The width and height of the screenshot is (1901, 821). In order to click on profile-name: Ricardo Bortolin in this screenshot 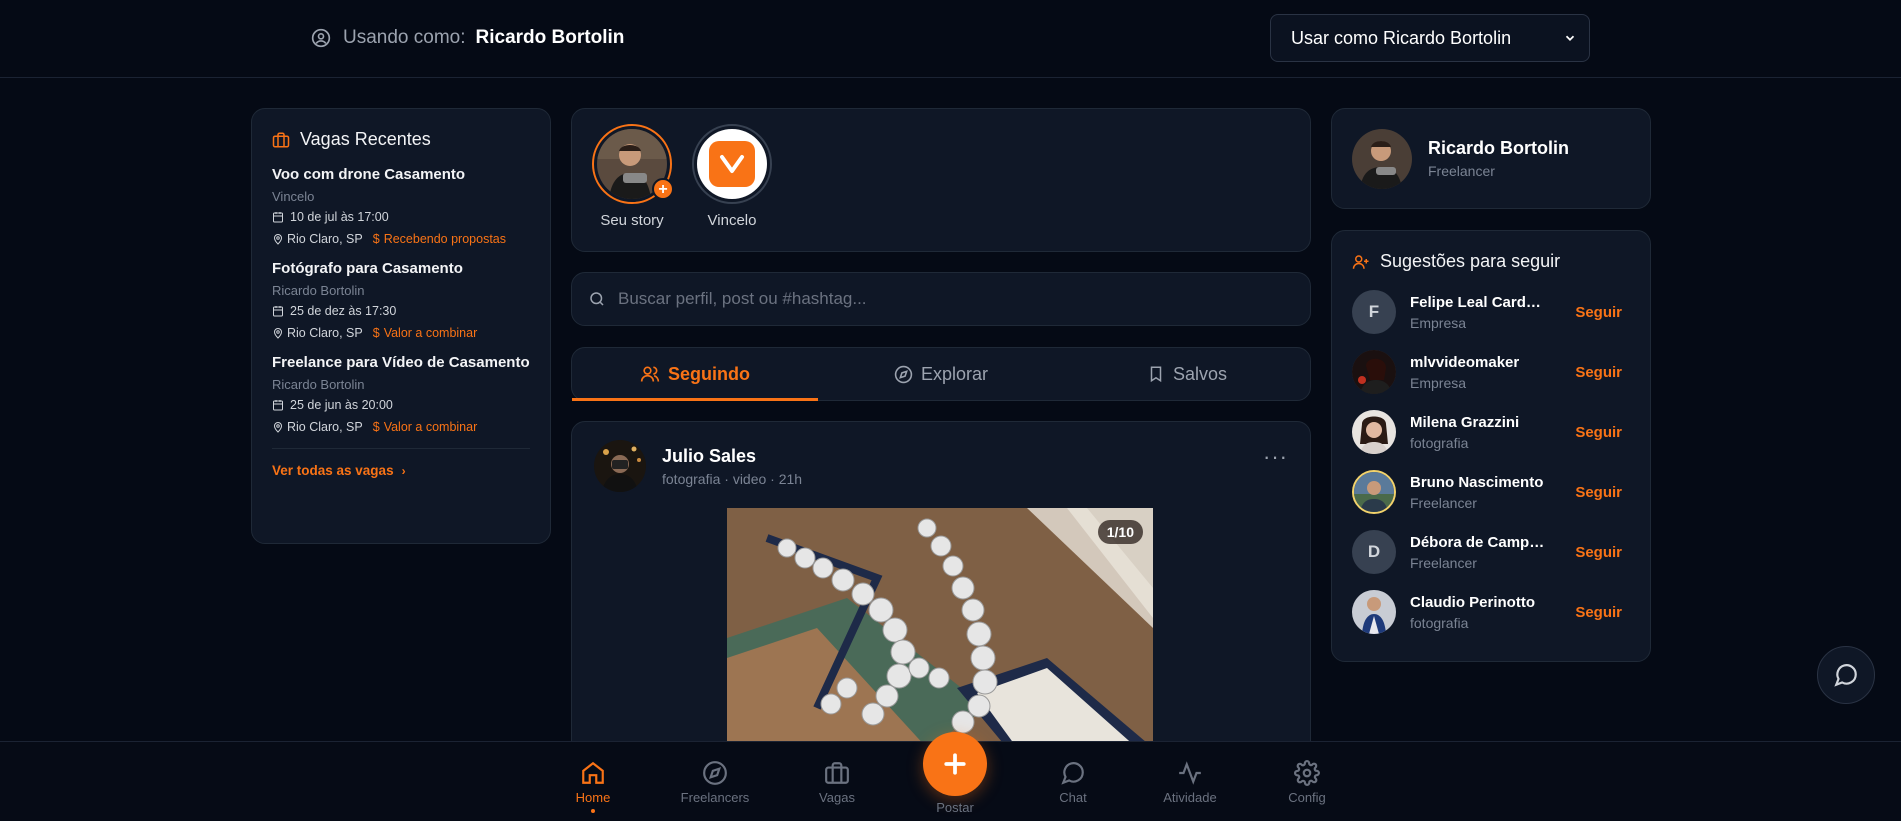, I will do `click(1499, 148)`.